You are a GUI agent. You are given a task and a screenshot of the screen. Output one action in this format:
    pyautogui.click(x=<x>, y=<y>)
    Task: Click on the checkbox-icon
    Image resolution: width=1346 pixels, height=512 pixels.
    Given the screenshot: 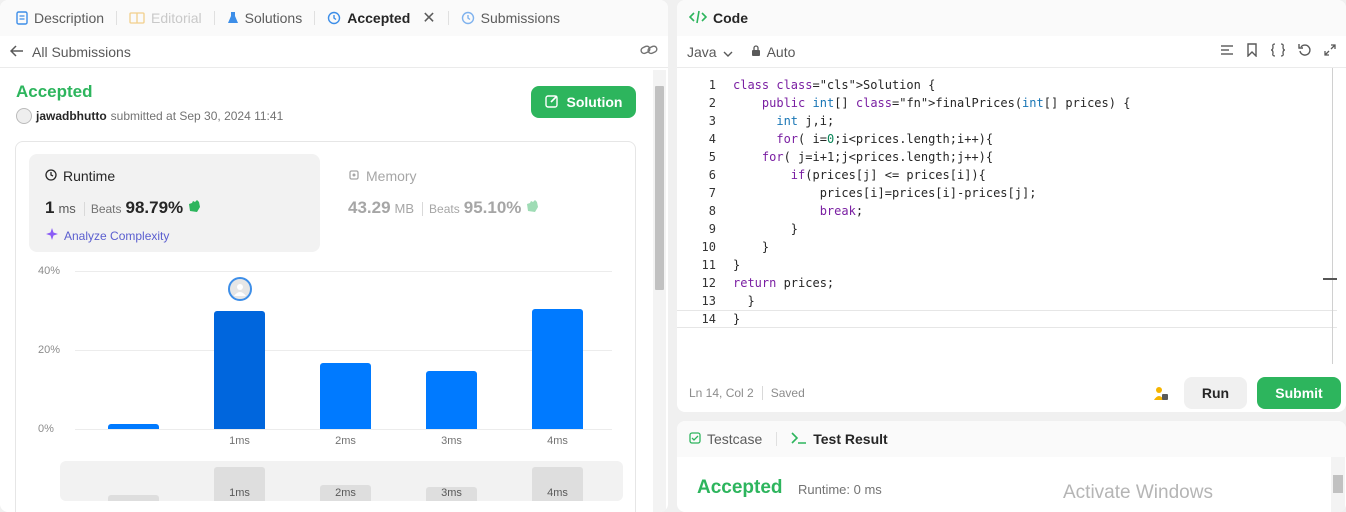 What is the action you would take?
    pyautogui.click(x=695, y=439)
    